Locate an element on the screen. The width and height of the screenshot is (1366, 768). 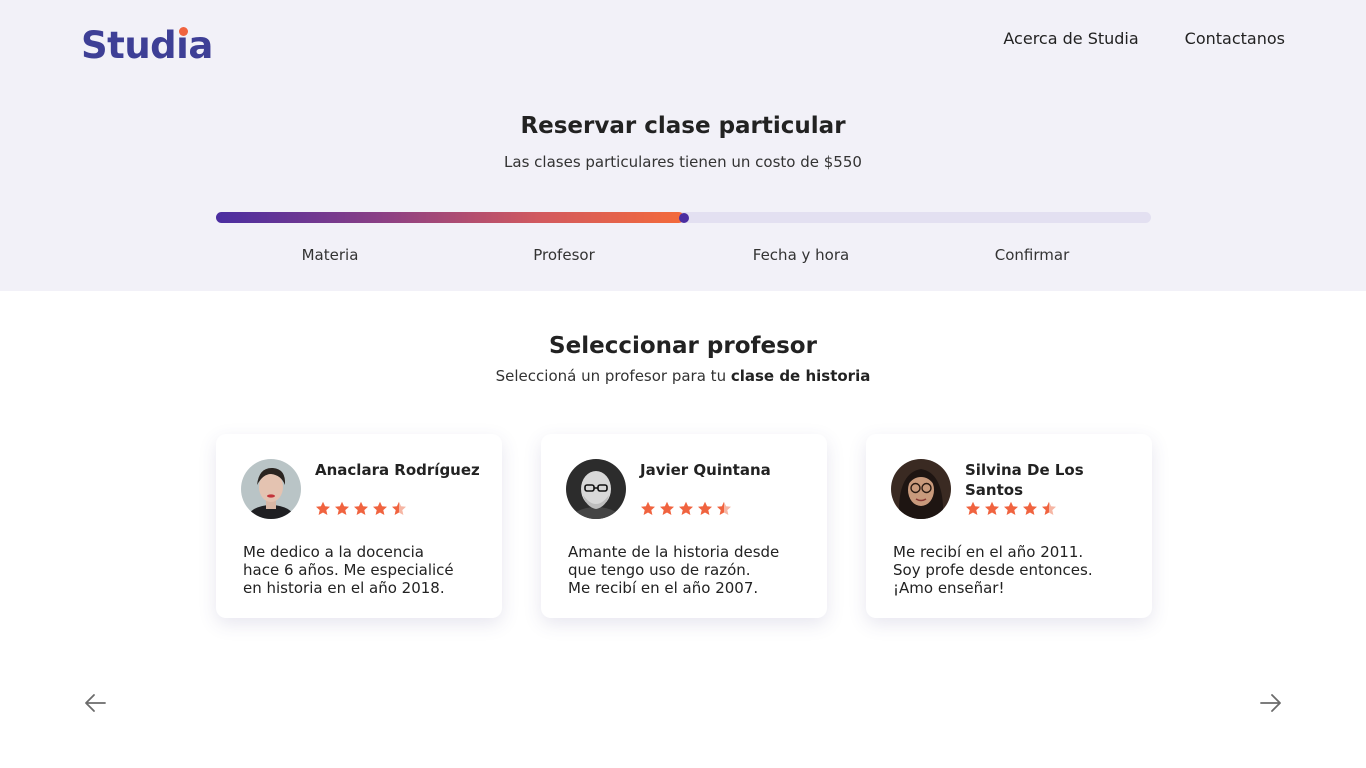
progress-knob is located at coordinates (683, 217).